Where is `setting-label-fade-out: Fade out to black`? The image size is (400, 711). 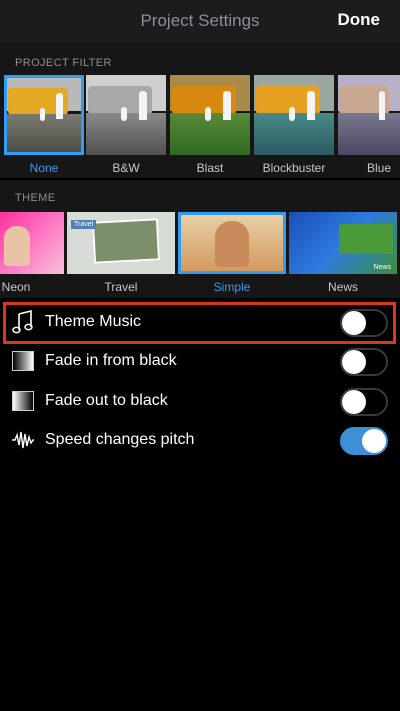 setting-label-fade-out: Fade out to black is located at coordinates (106, 400).